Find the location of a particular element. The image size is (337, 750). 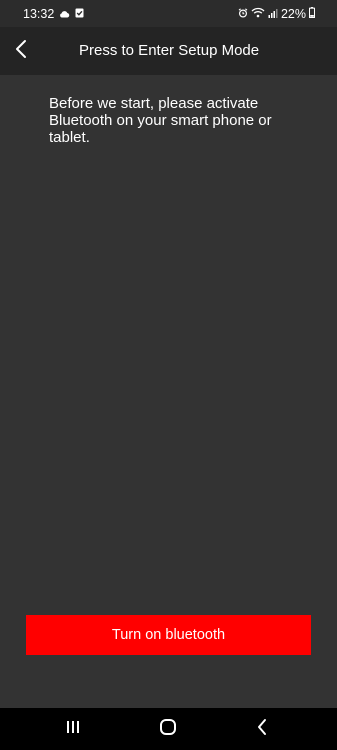

status-left: 13:32 is located at coordinates (53, 14).